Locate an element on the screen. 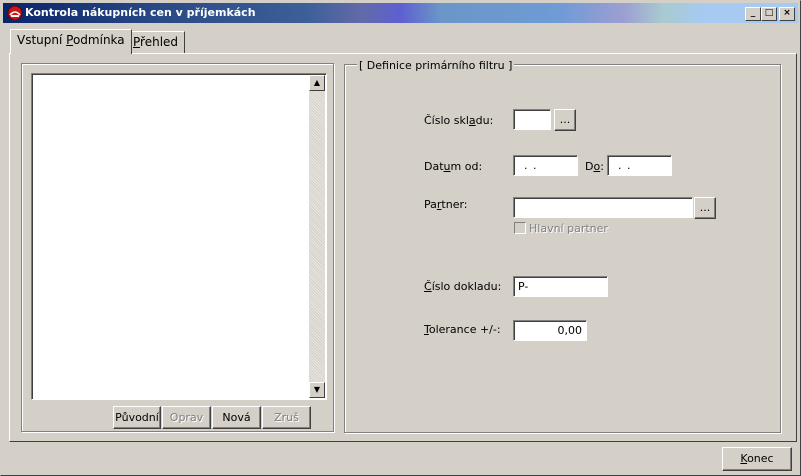  label-post: : is located at coordinates (602, 166).